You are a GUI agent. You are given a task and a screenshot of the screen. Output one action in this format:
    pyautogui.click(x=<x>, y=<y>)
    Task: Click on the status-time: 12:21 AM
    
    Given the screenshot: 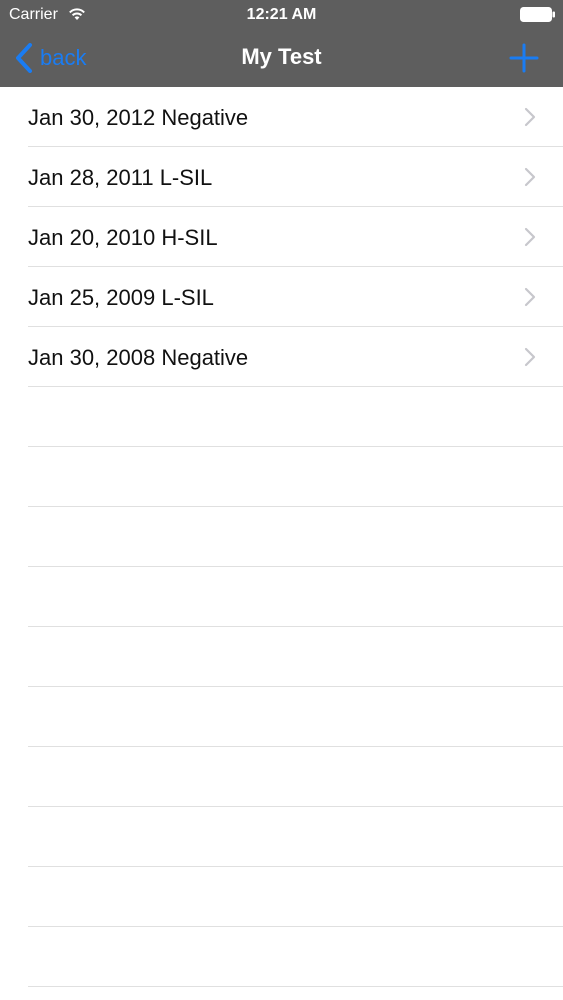 What is the action you would take?
    pyautogui.click(x=281, y=14)
    